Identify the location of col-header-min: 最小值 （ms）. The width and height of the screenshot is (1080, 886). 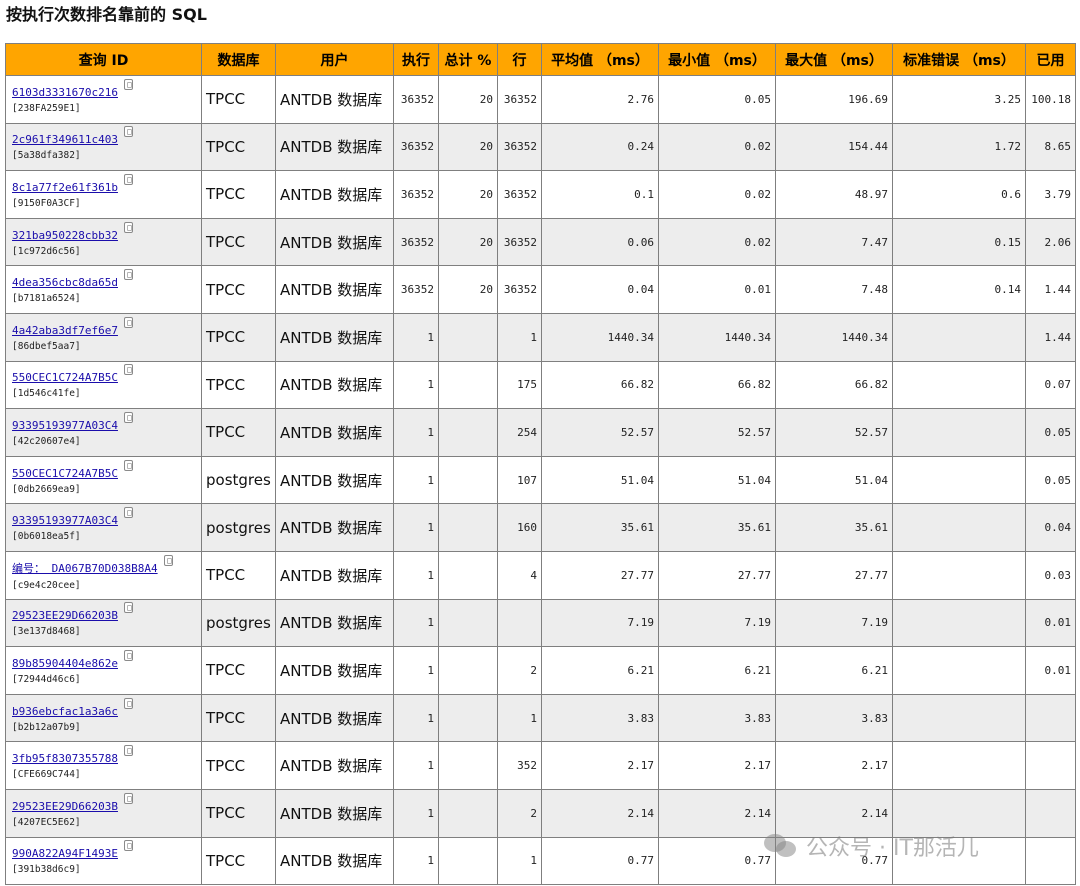
(717, 59).